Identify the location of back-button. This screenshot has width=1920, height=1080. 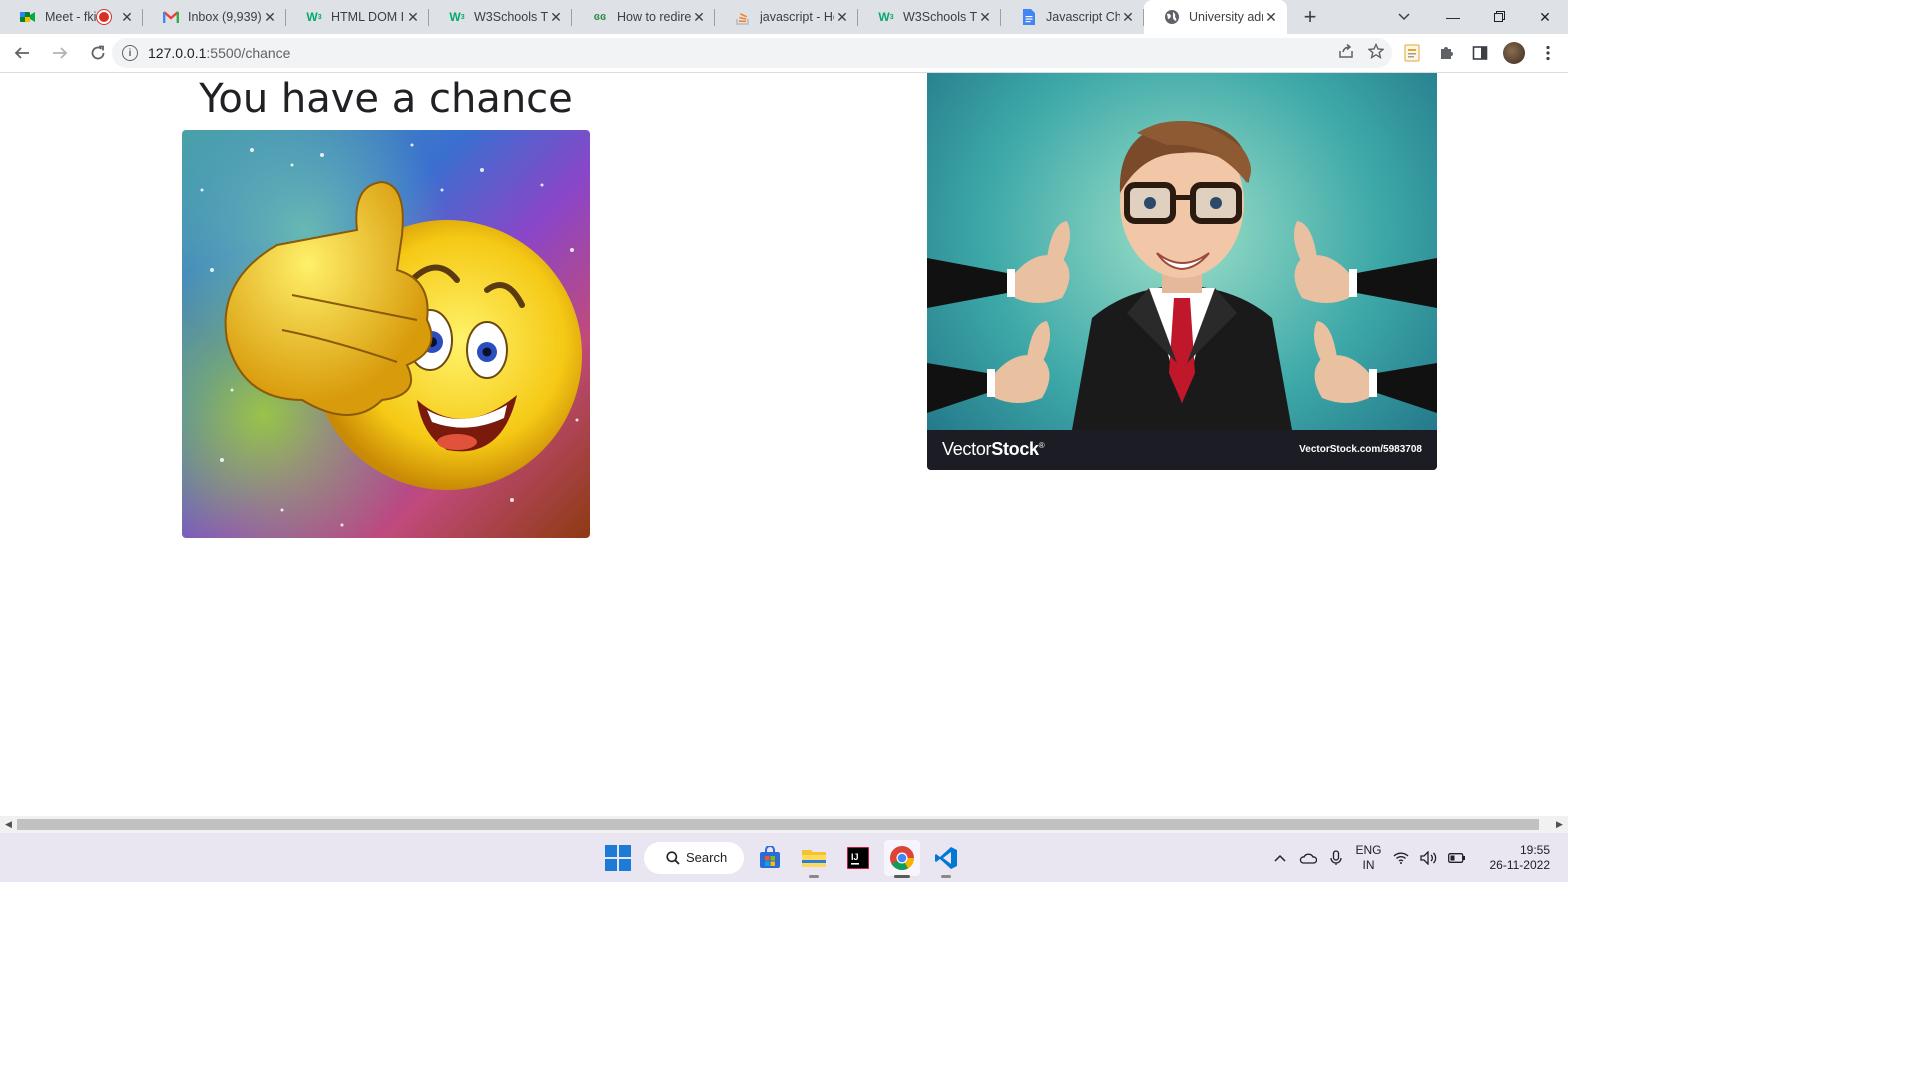
(22, 53).